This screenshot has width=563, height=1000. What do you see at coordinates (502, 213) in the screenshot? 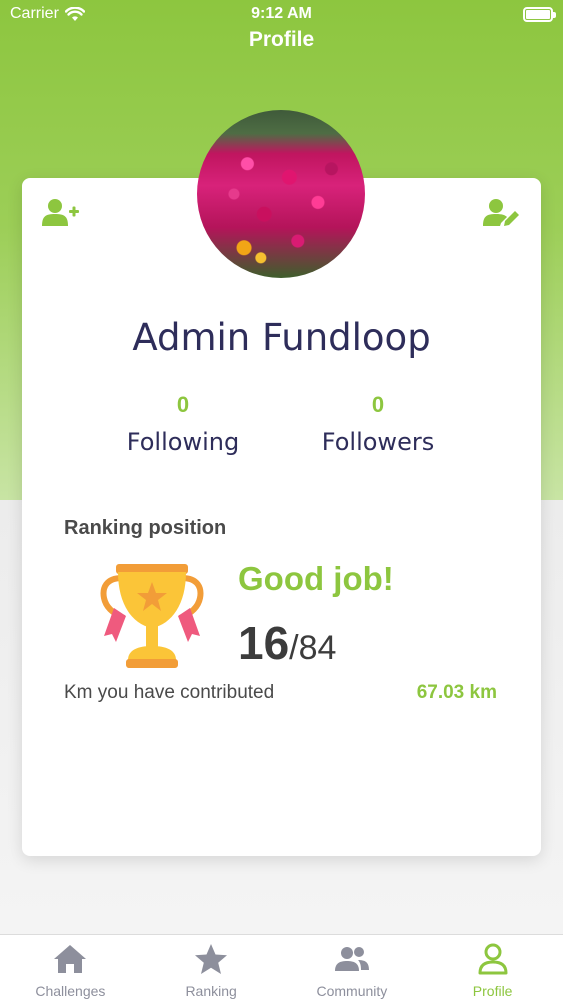
I see `edit-profile-icon` at bounding box center [502, 213].